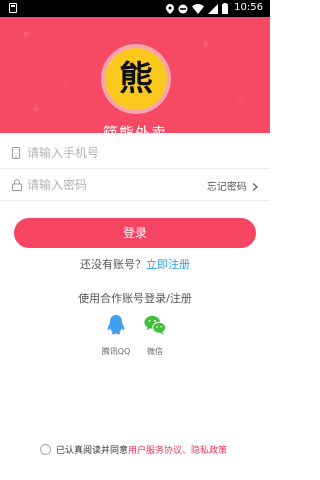 The width and height of the screenshot is (320, 480). Describe the element at coordinates (116, 335) in the screenshot. I see `qq-login: 腾讯QQ` at that location.